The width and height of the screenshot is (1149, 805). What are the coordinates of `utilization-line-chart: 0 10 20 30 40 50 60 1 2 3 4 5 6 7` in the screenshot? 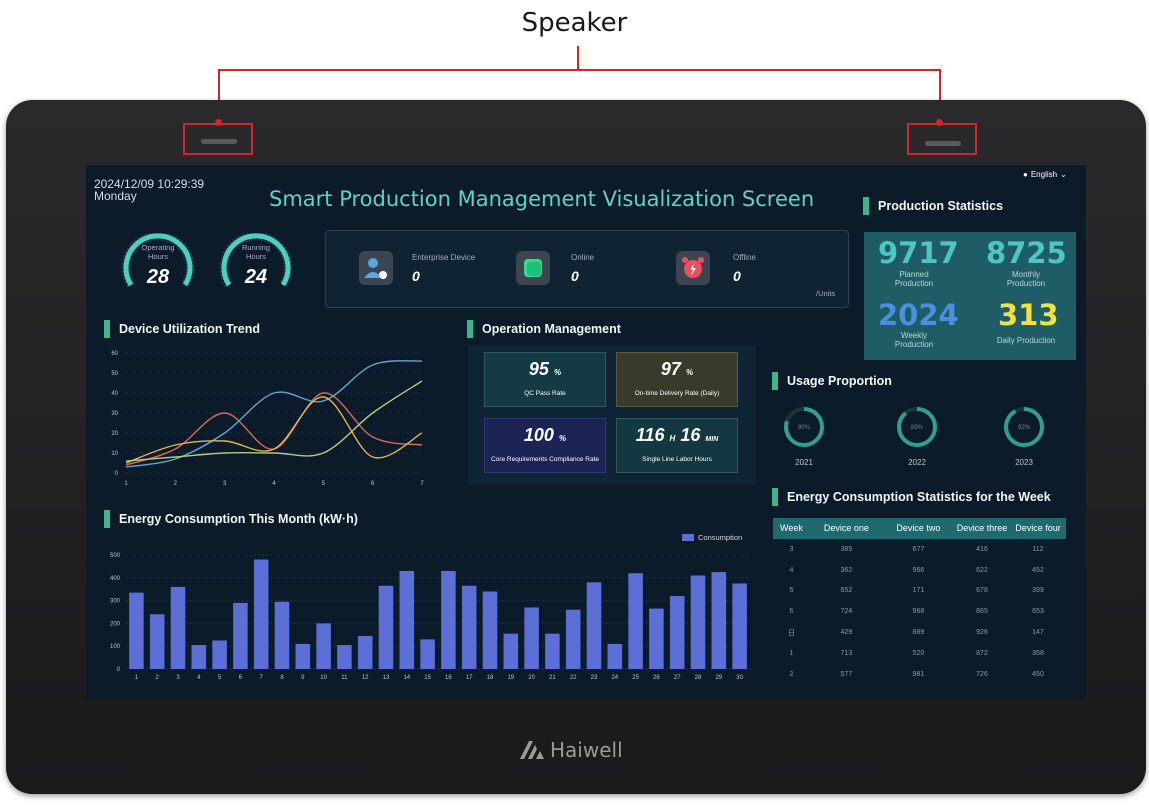 It's located at (267, 419).